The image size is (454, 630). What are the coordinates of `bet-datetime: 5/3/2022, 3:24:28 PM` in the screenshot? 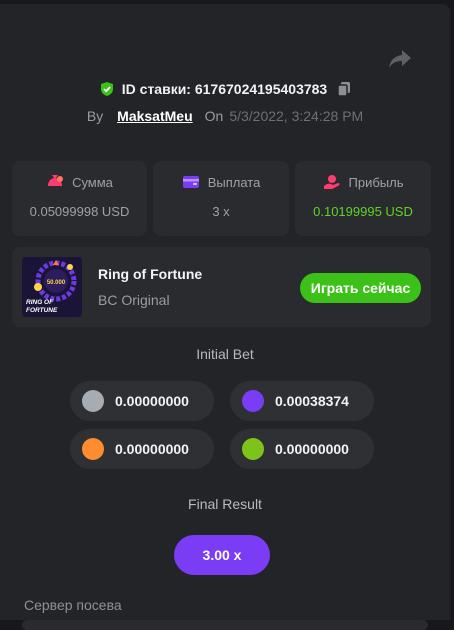 It's located at (296, 116).